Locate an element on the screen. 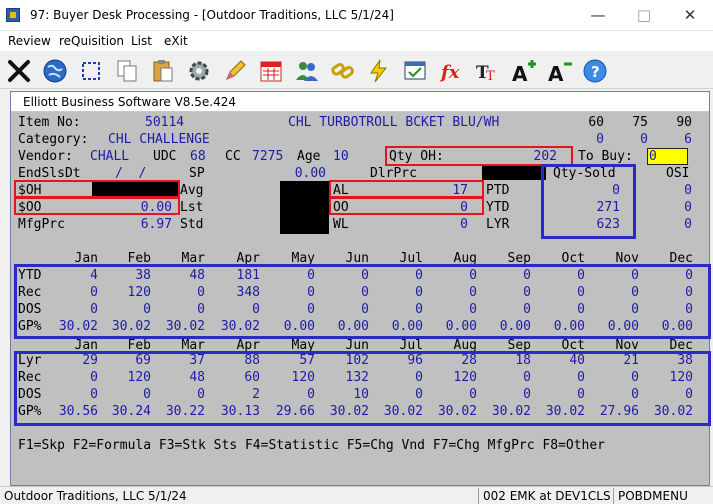 The width and height of the screenshot is (713, 504). paste-icon is located at coordinates (163, 71).